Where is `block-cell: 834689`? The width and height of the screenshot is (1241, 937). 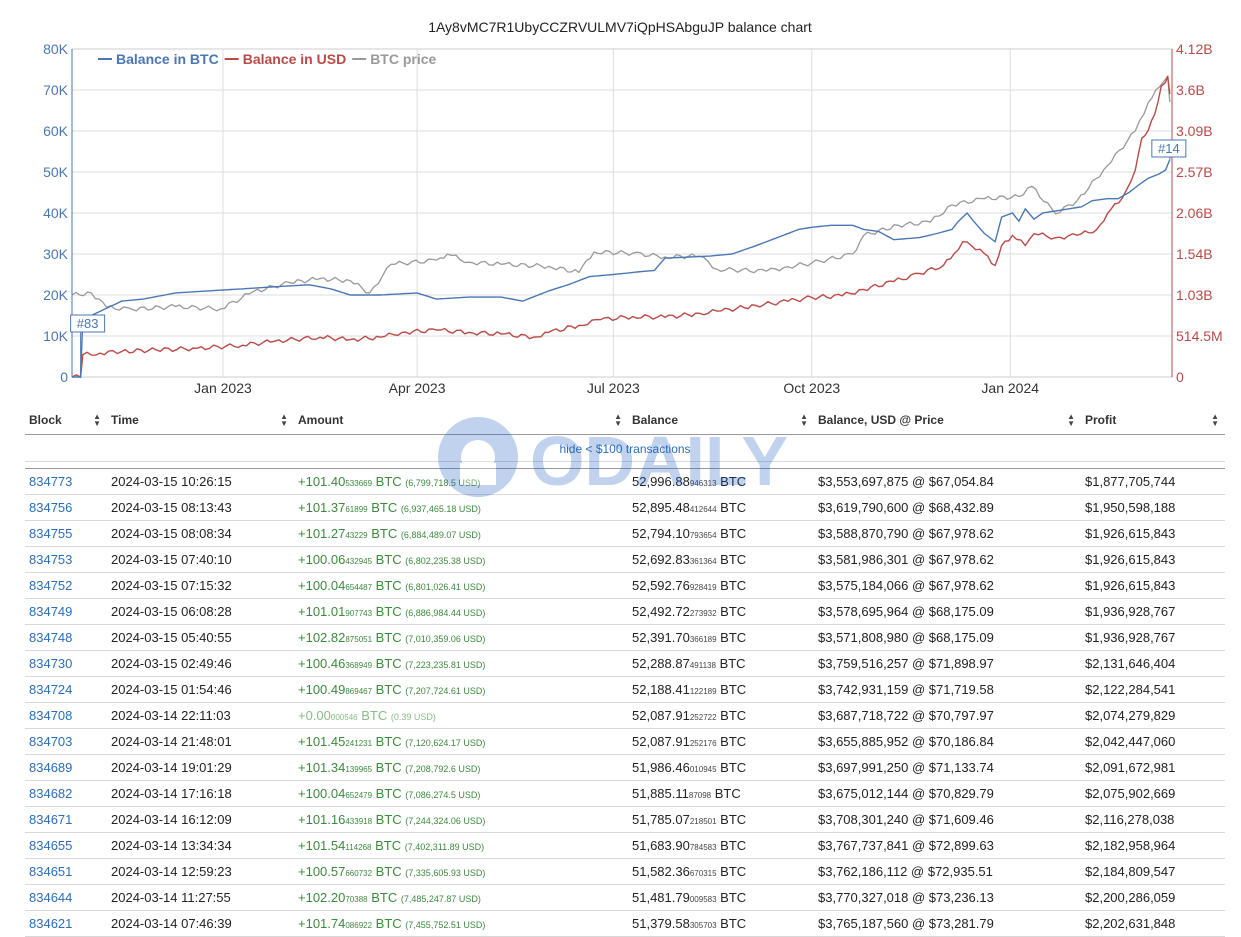 block-cell: 834689 is located at coordinates (66, 767).